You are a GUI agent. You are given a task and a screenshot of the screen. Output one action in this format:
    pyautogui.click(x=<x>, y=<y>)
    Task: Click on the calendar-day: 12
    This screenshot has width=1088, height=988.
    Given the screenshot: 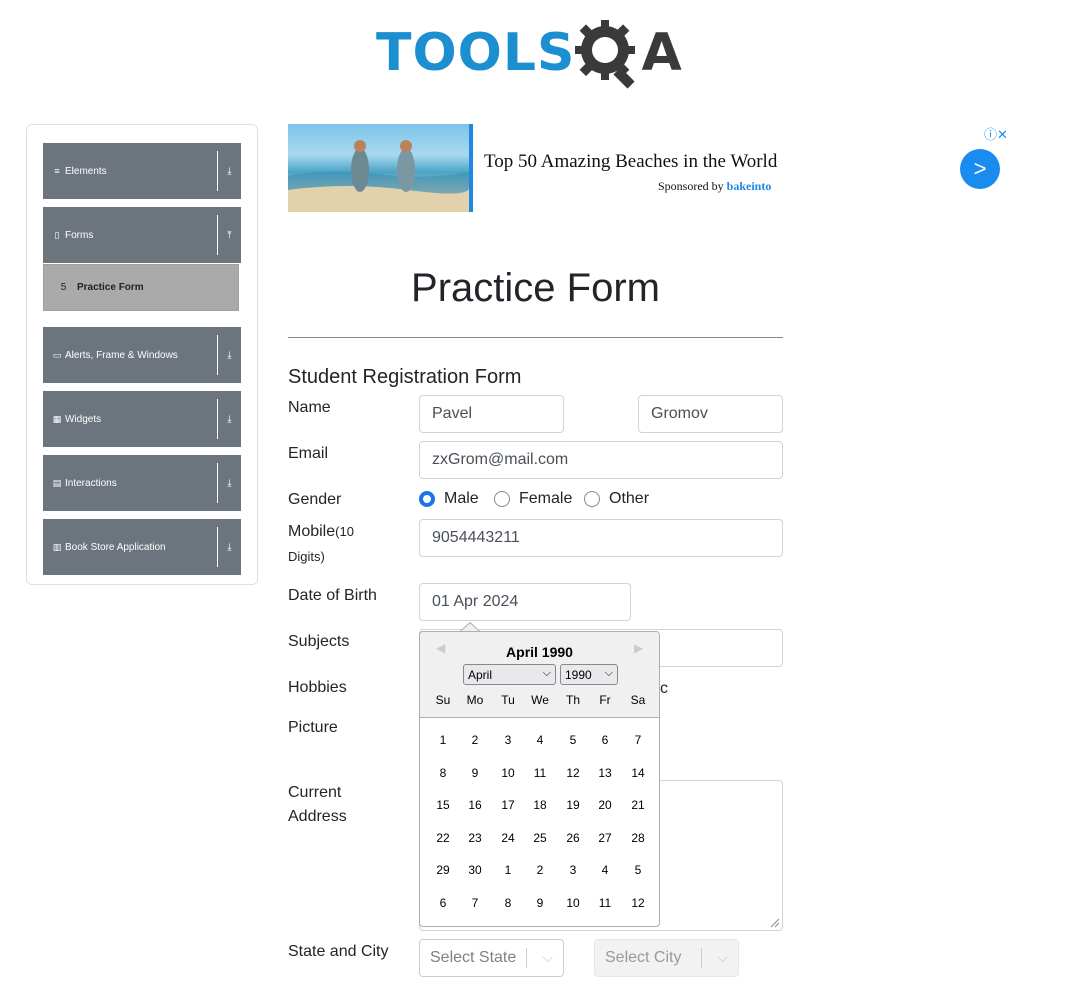 What is the action you would take?
    pyautogui.click(x=573, y=773)
    